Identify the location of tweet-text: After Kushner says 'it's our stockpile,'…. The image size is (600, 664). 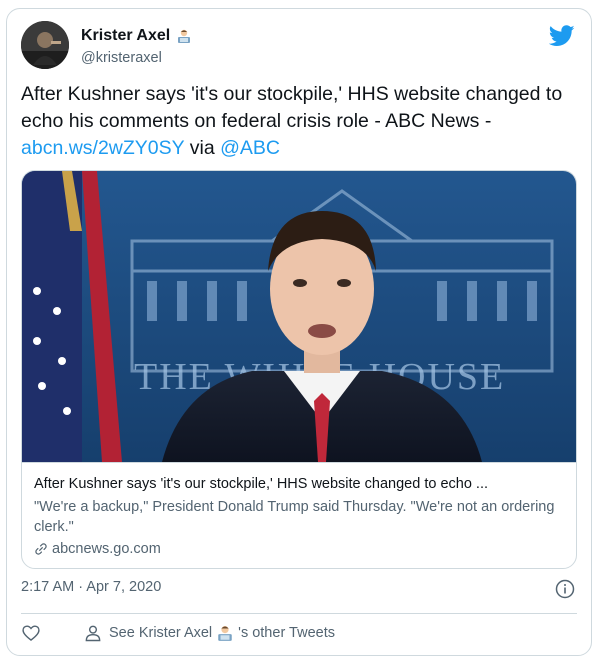
(299, 121).